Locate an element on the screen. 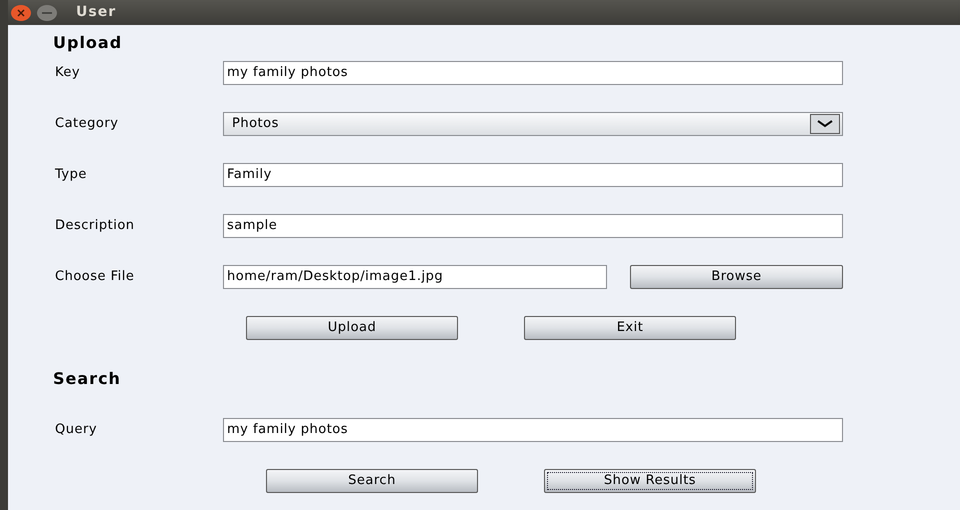 Image resolution: width=960 pixels, height=510 pixels. field-label: Category is located at coordinates (87, 123).